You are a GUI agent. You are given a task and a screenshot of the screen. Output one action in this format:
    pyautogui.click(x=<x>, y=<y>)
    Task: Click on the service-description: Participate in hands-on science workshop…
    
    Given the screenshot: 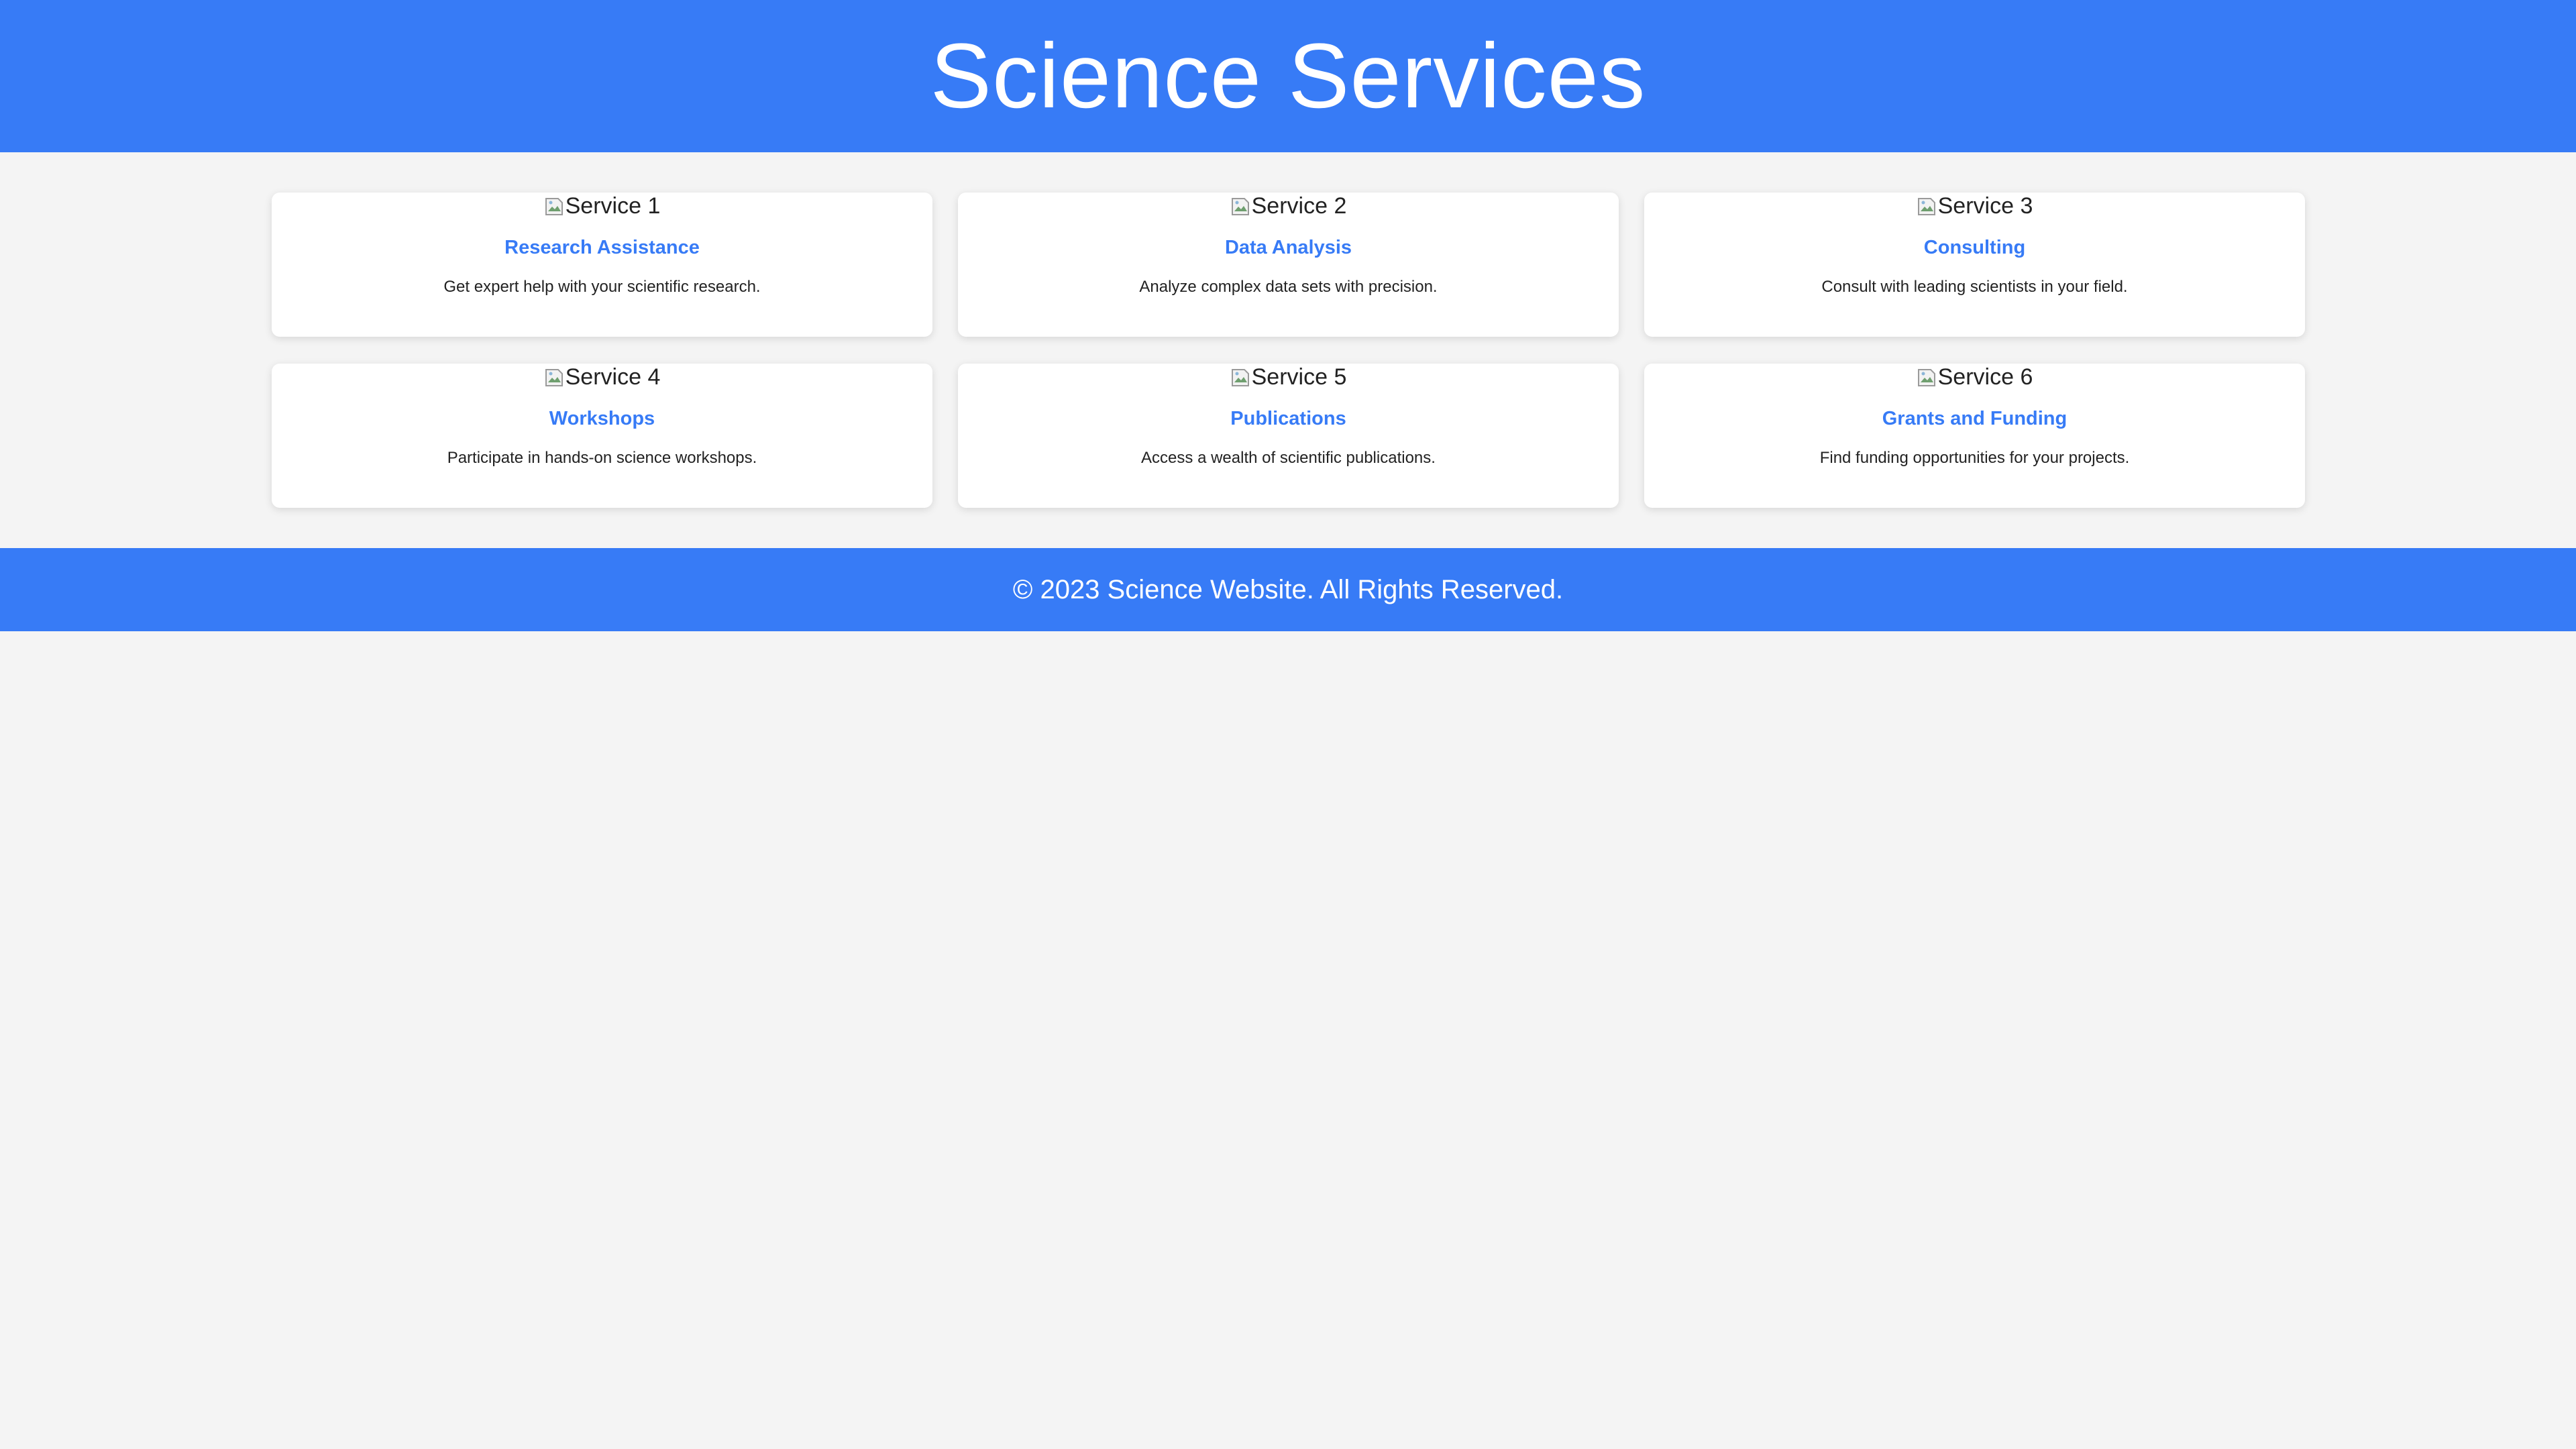 What is the action you would take?
    pyautogui.click(x=602, y=457)
    